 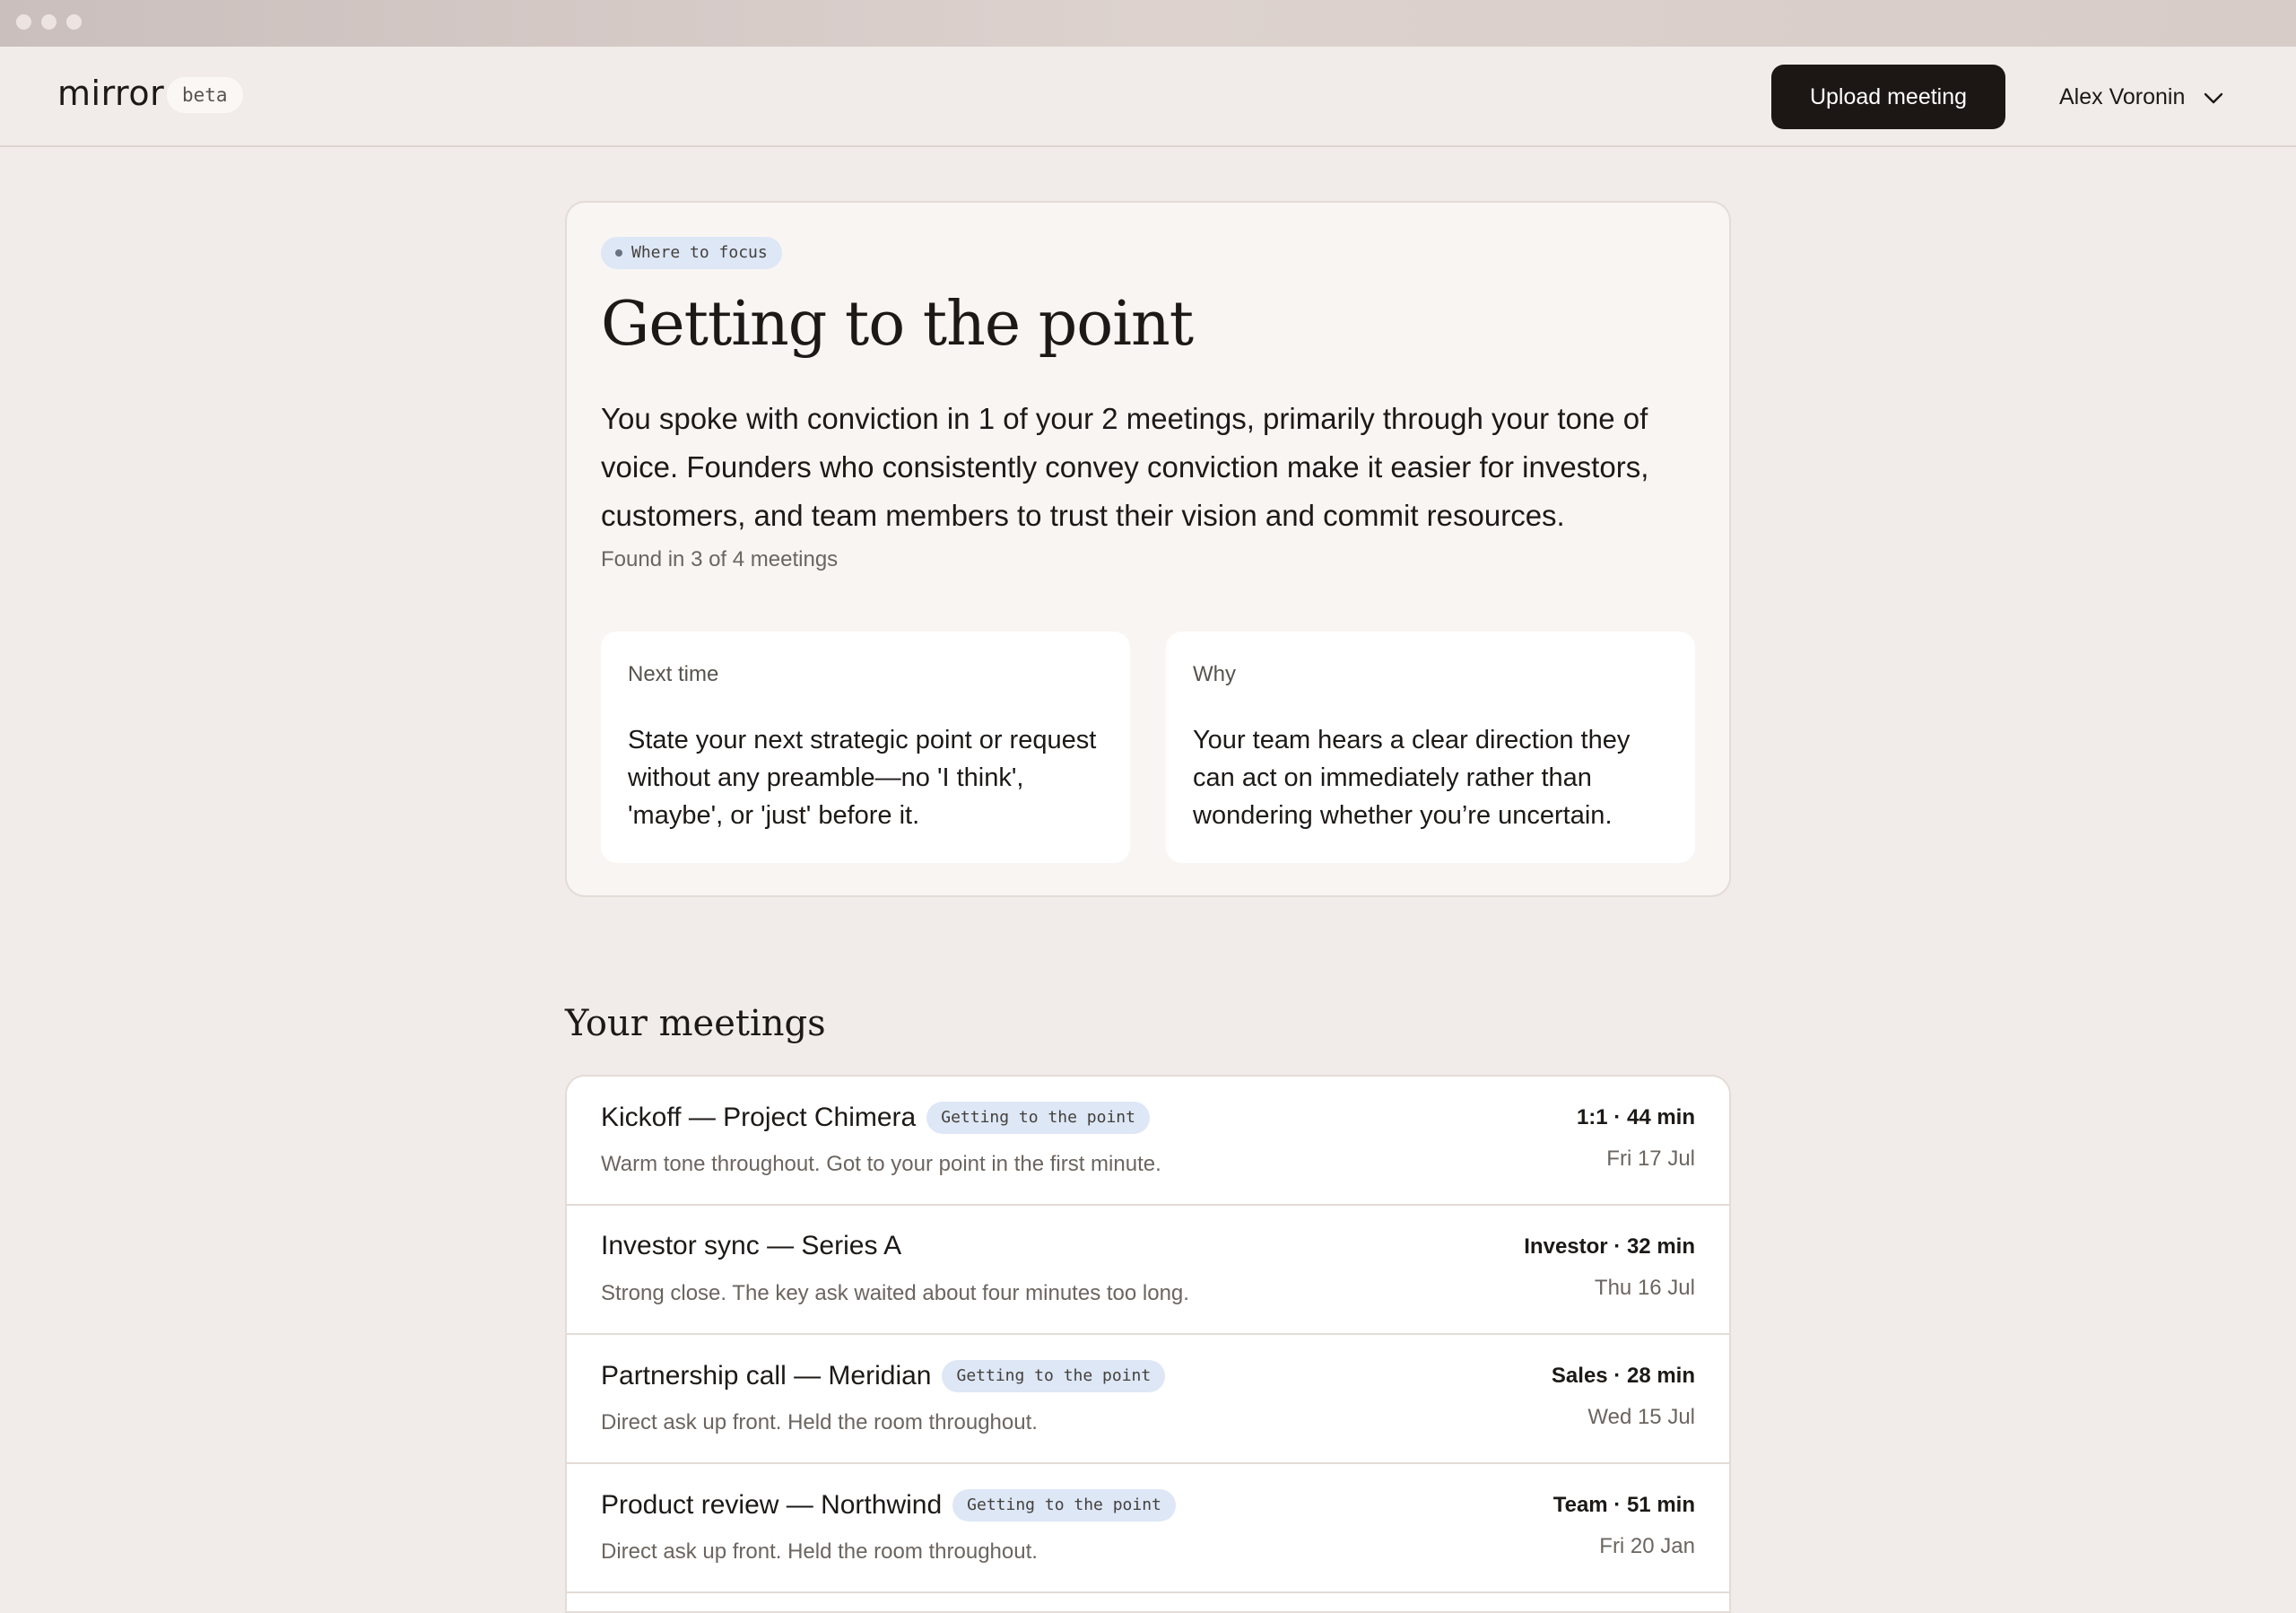 What do you see at coordinates (1641, 1417) in the screenshot?
I see `meeting-date: Wed 15 Jul` at bounding box center [1641, 1417].